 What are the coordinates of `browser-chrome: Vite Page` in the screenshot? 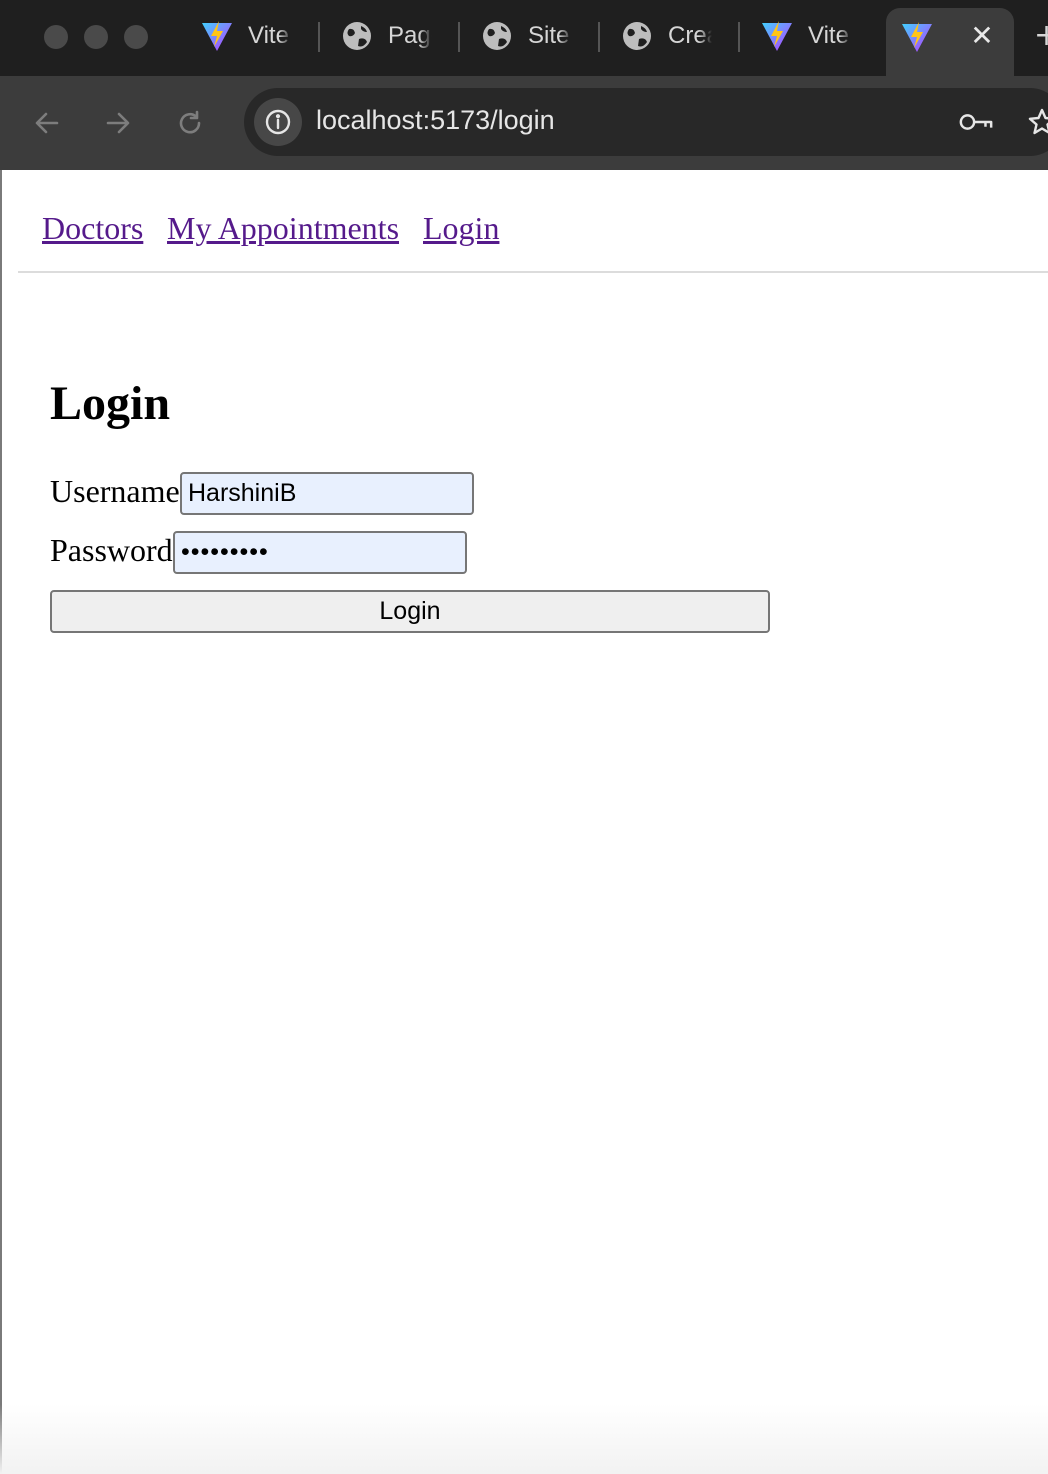 It's located at (524, 85).